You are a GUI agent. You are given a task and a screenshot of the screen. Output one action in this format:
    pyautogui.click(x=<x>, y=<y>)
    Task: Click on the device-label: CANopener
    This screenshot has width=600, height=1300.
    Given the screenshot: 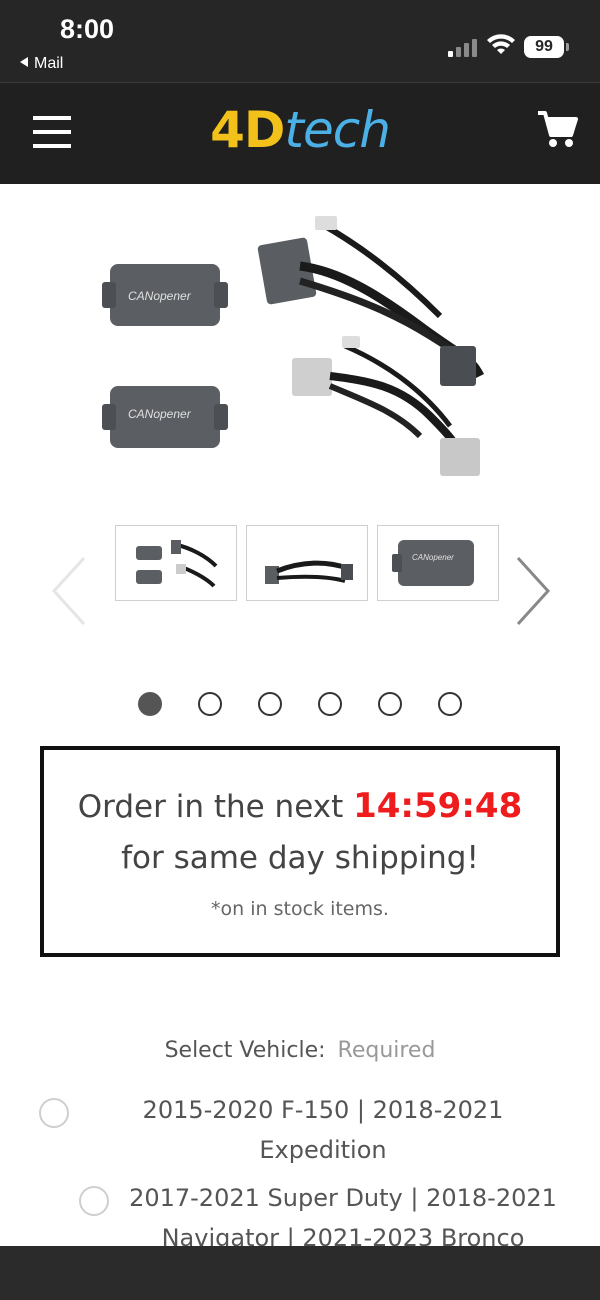 What is the action you would take?
    pyautogui.click(x=160, y=296)
    